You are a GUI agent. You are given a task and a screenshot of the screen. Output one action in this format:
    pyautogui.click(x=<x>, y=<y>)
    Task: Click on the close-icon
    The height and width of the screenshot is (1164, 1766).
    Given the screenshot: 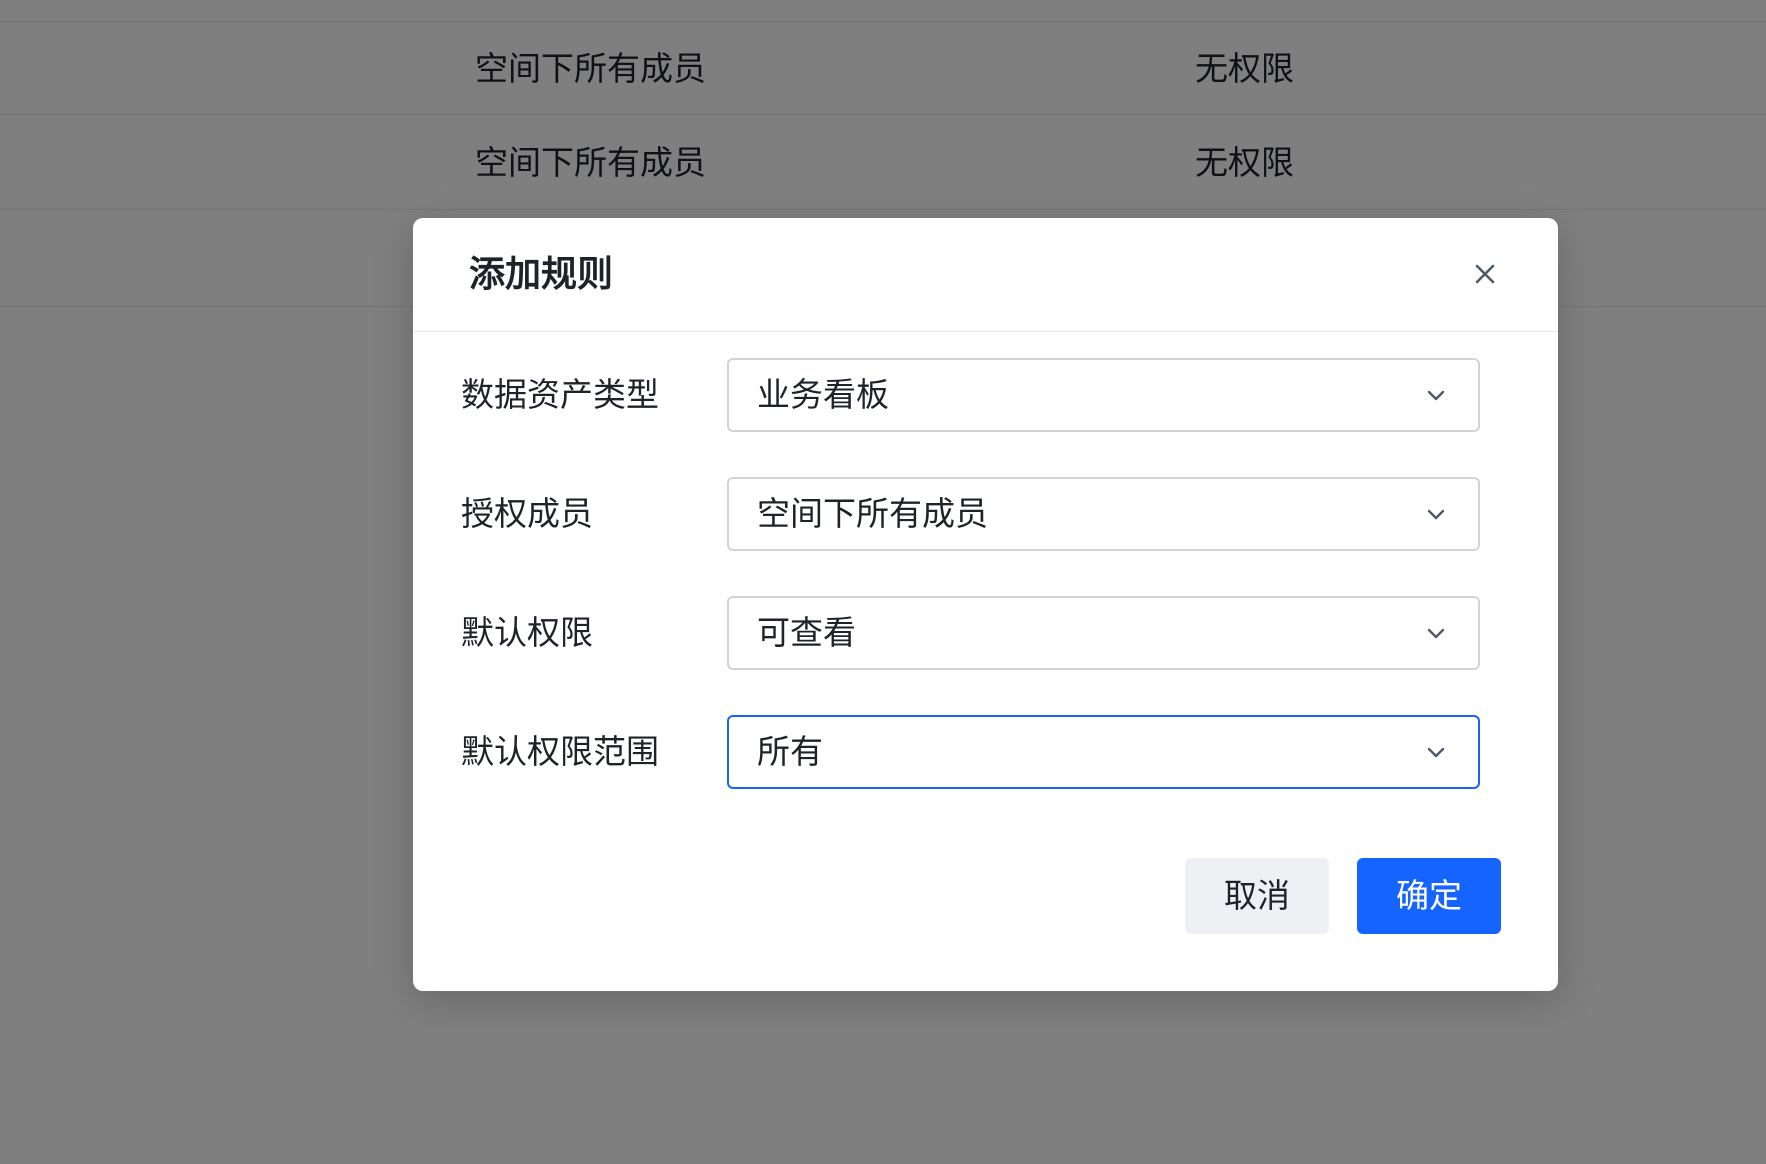 What is the action you would take?
    pyautogui.click(x=1485, y=274)
    